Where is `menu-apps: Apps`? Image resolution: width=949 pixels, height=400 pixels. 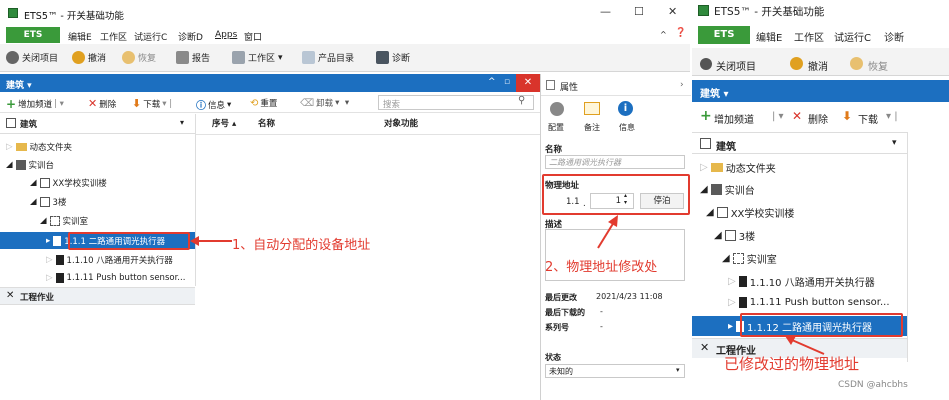
menu-apps: Apps is located at coordinates (226, 35).